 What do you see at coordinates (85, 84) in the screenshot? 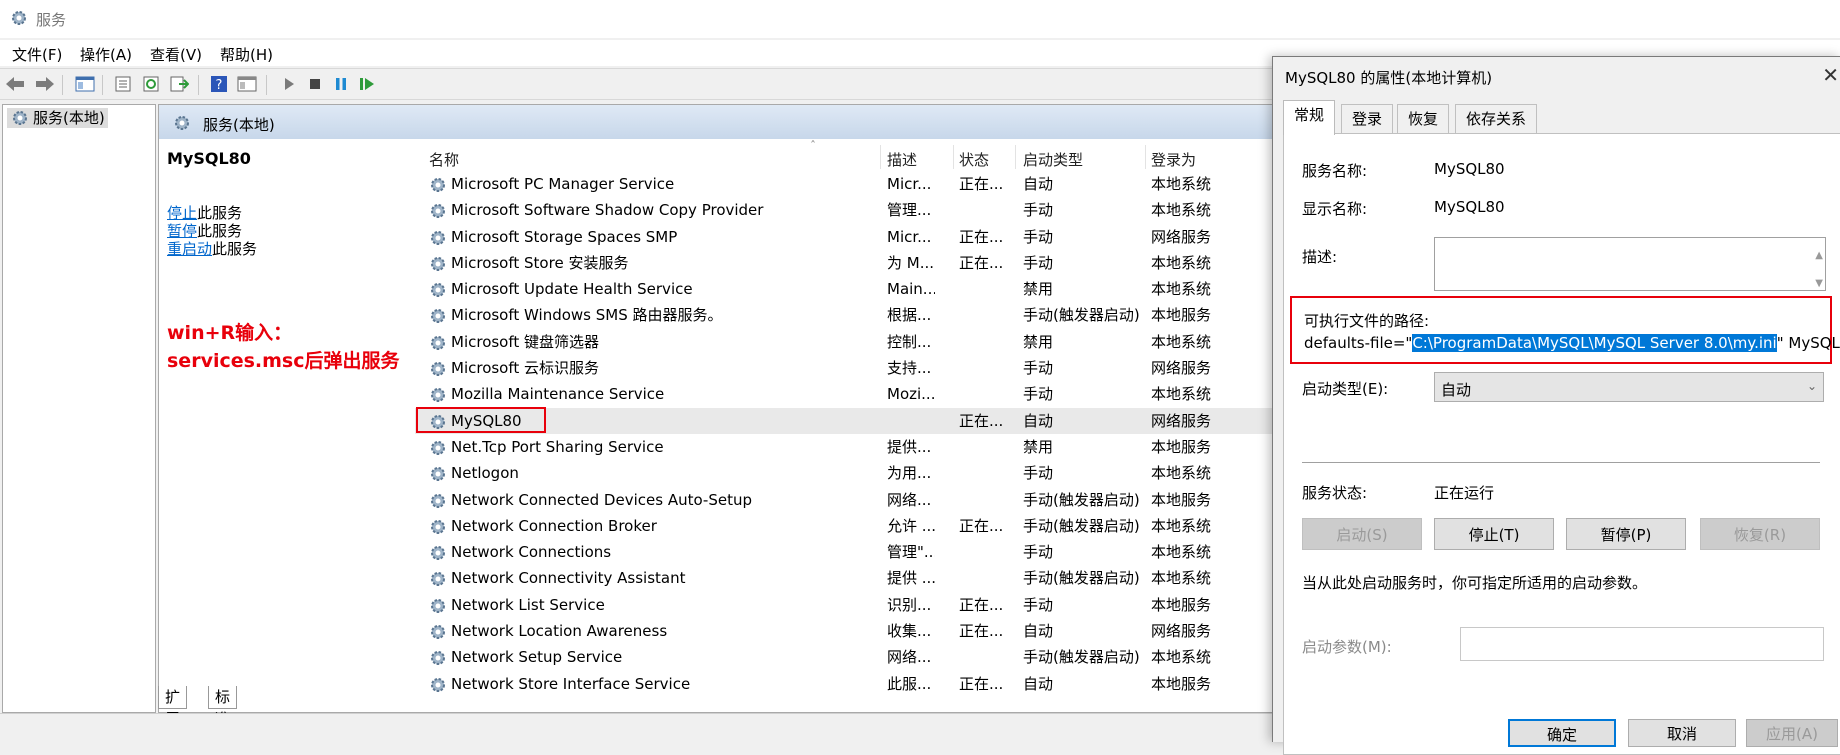
I see `show-hide-console-tree-icon` at bounding box center [85, 84].